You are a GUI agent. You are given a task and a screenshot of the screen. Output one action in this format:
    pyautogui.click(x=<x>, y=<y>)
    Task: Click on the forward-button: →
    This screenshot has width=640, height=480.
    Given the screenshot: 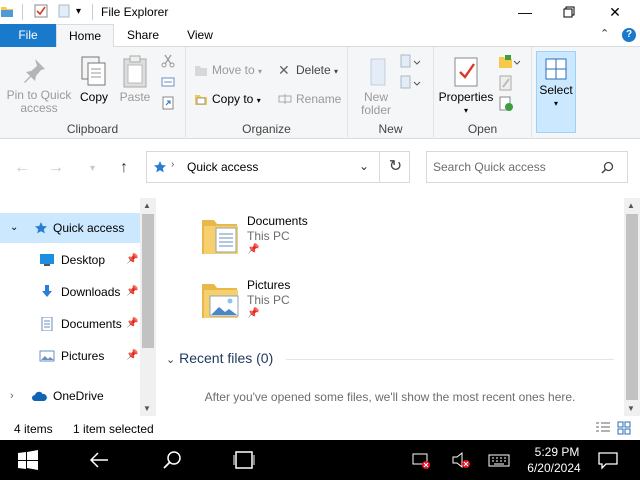 What is the action you would take?
    pyautogui.click(x=56, y=168)
    